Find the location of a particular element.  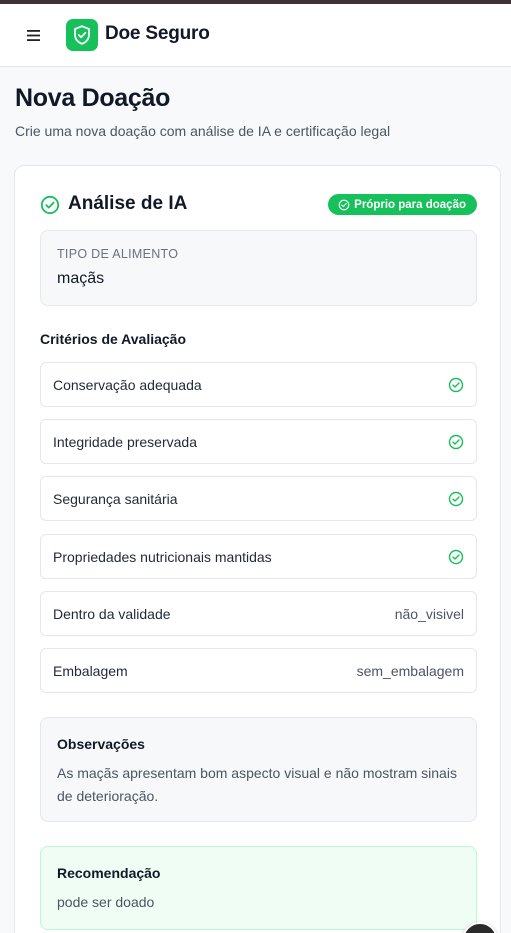

criterion-label: Conservação adequada is located at coordinates (127, 385).